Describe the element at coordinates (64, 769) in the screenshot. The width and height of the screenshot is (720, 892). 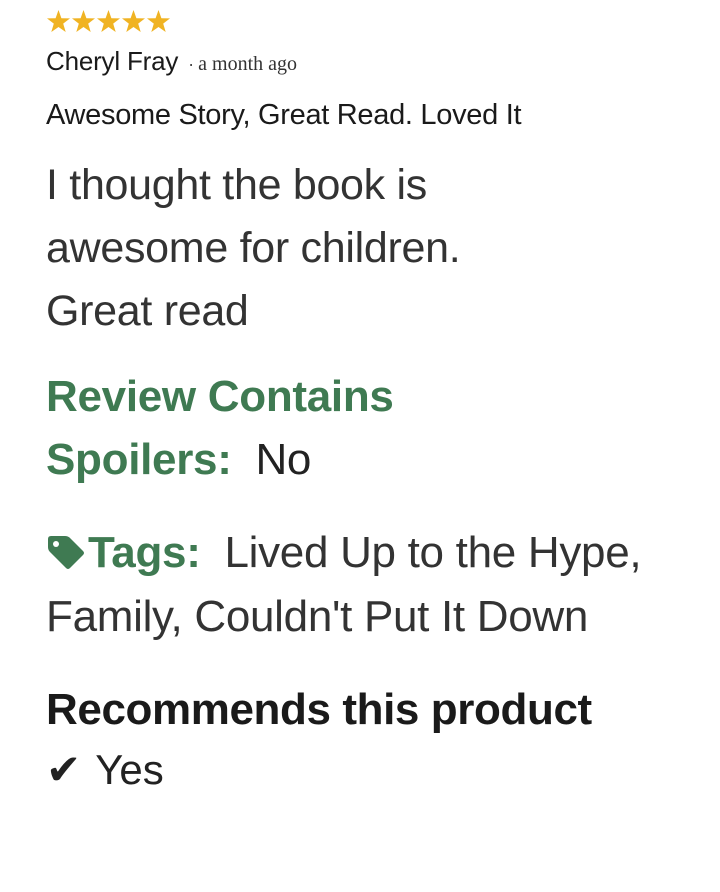
I see `check-icon: ✔` at that location.